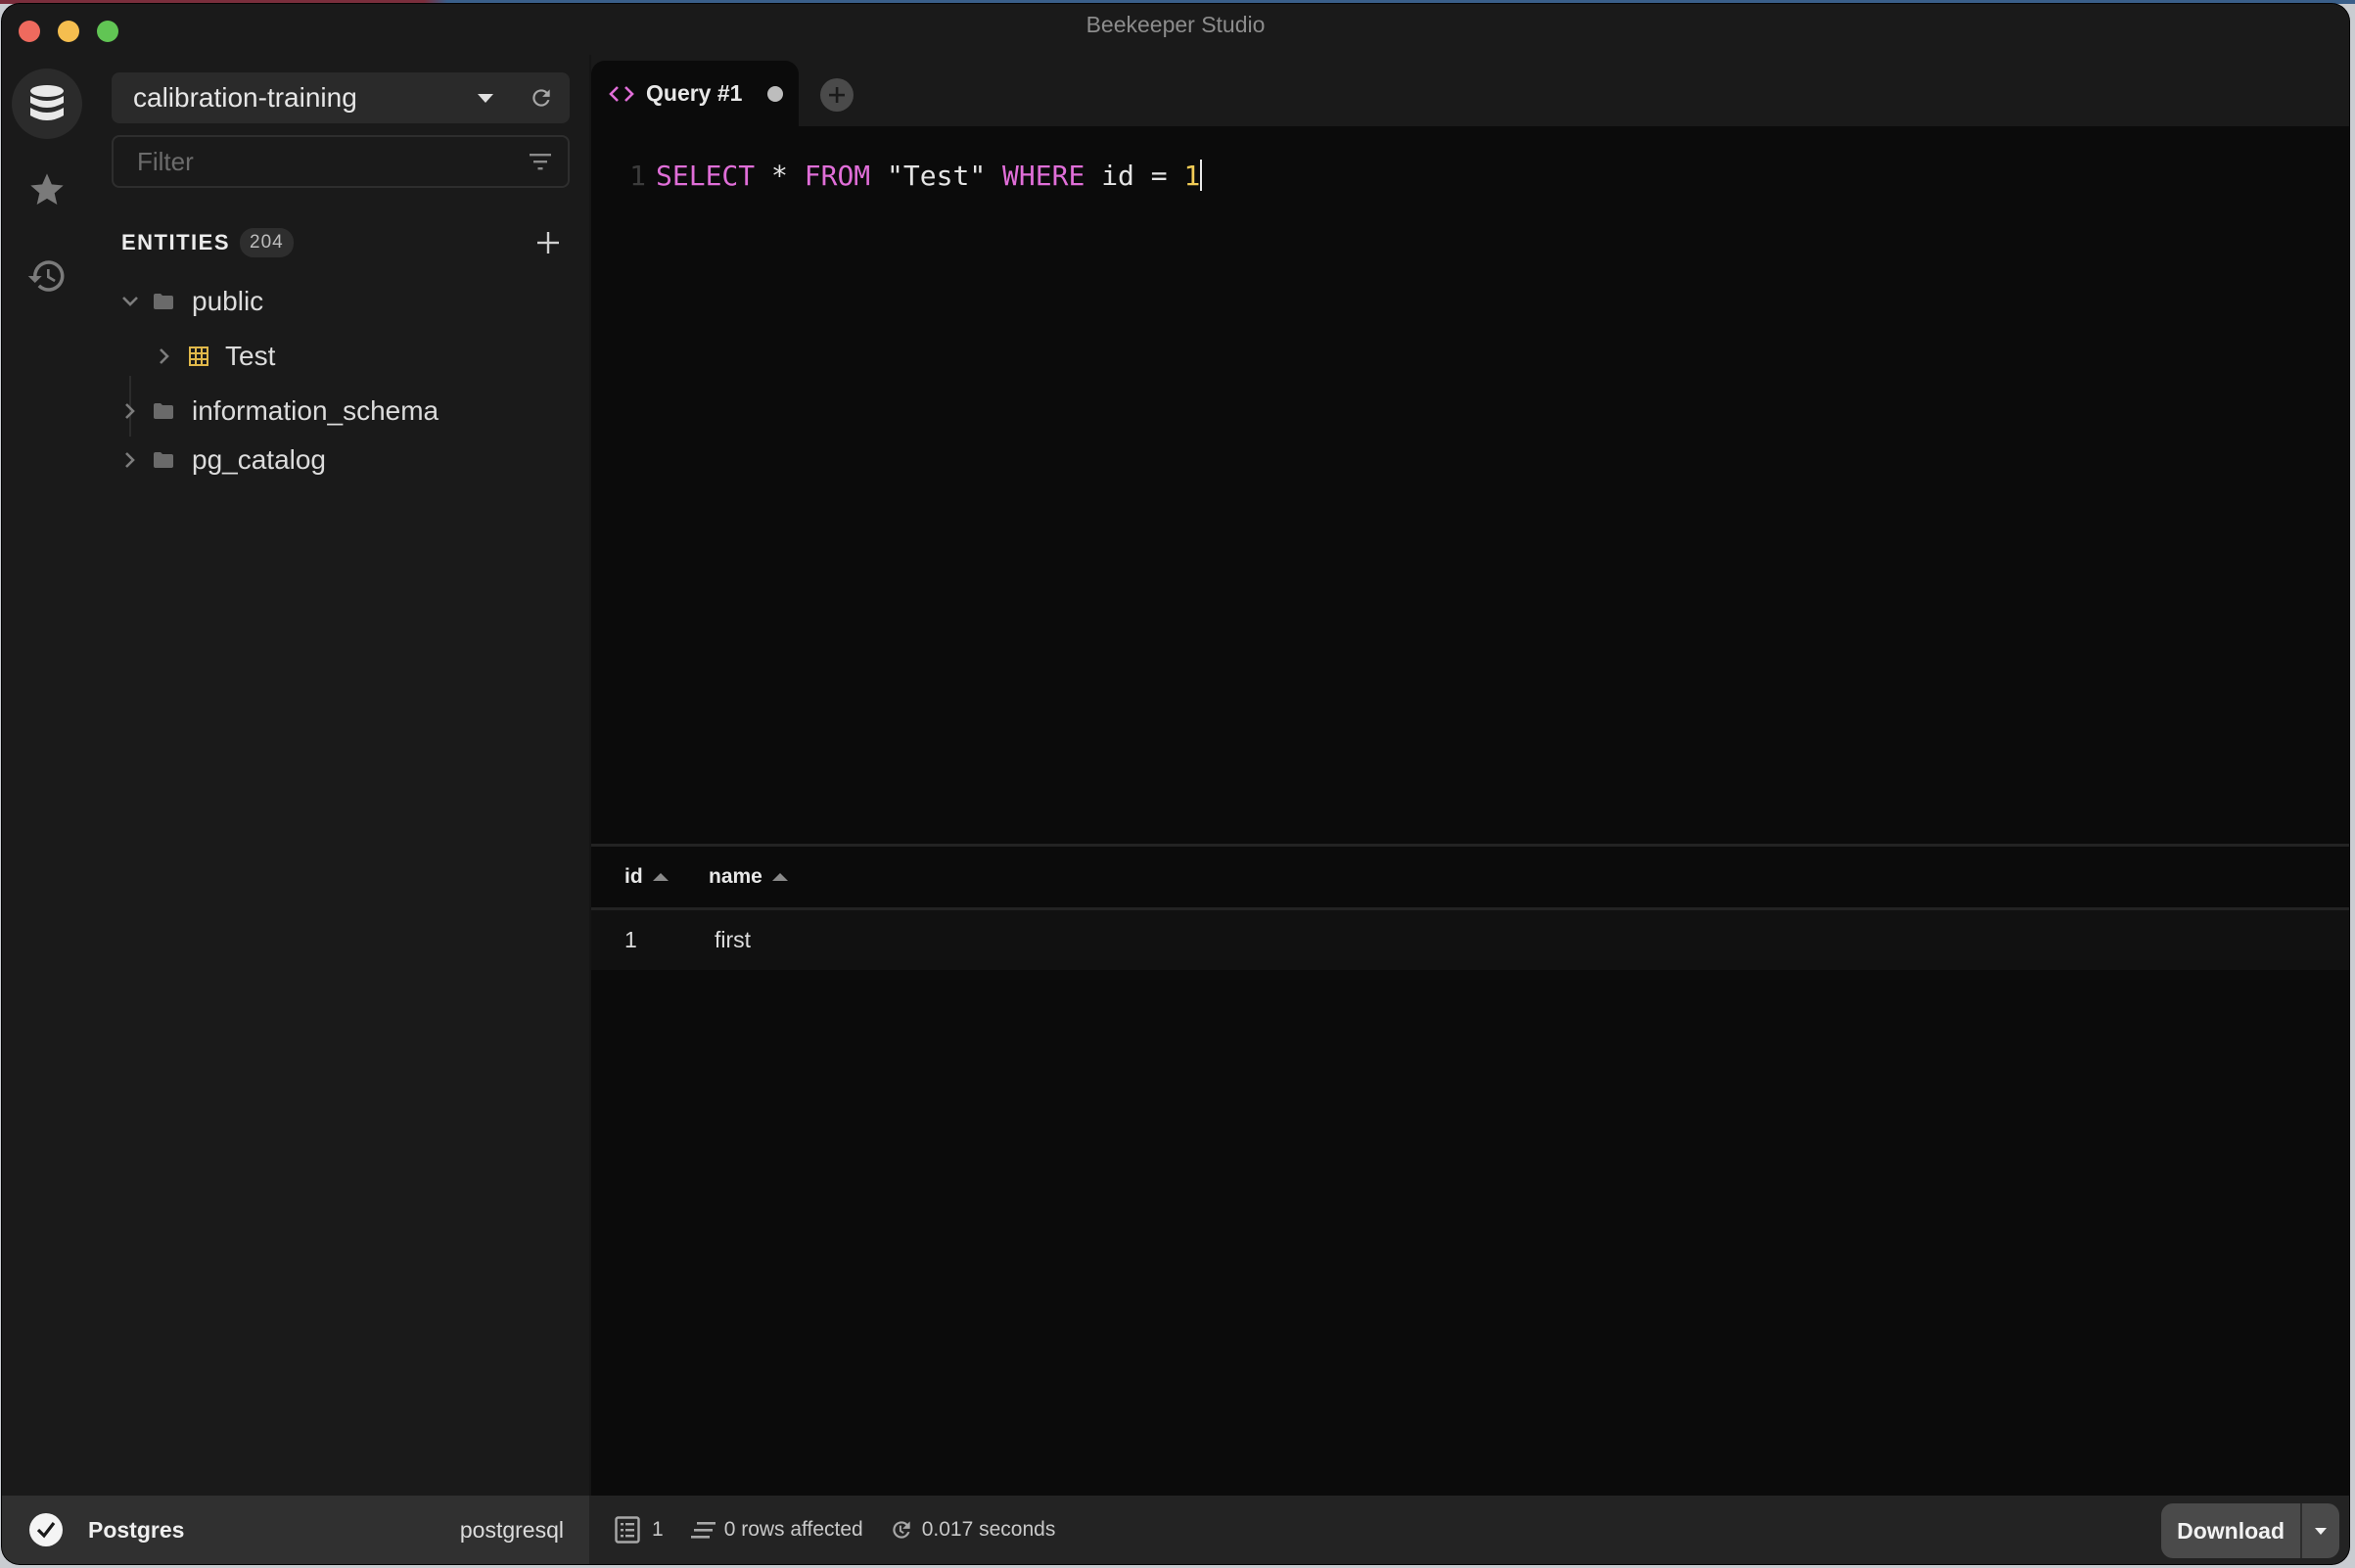 The width and height of the screenshot is (2355, 1568). Describe the element at coordinates (1159, 175) in the screenshot. I see `token-operator: =` at that location.